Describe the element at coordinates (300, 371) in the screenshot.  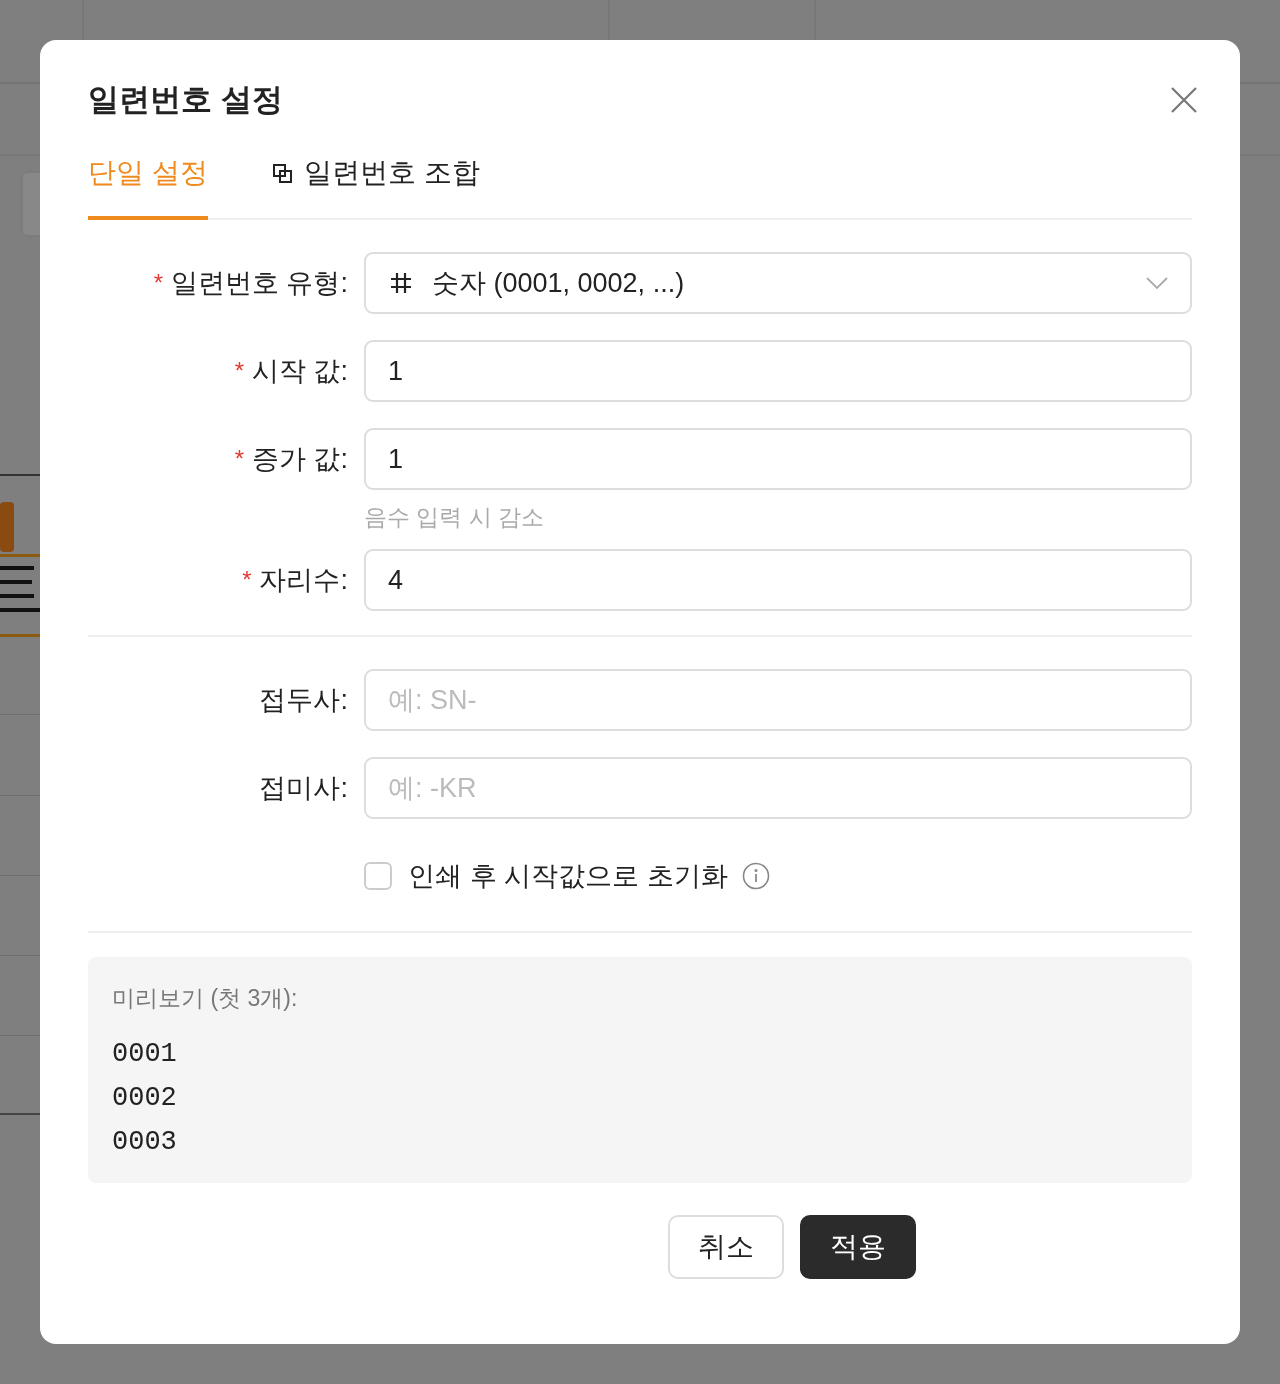
I see `field-label: 시작 값:` at that location.